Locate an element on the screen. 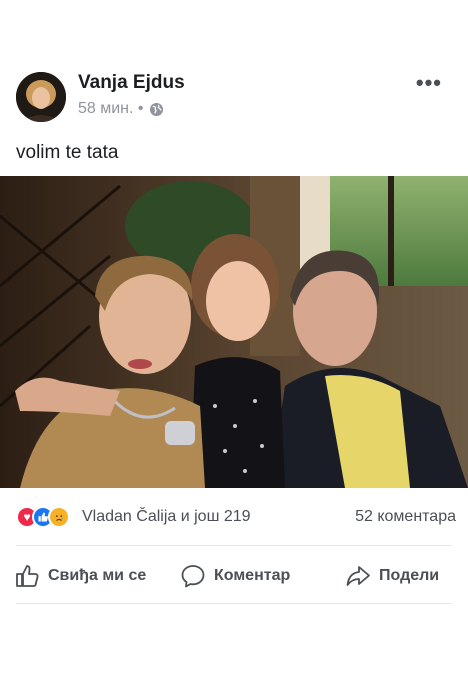 This screenshot has width=468, height=687. reaction-icons: ♥ is located at coordinates (43, 517).